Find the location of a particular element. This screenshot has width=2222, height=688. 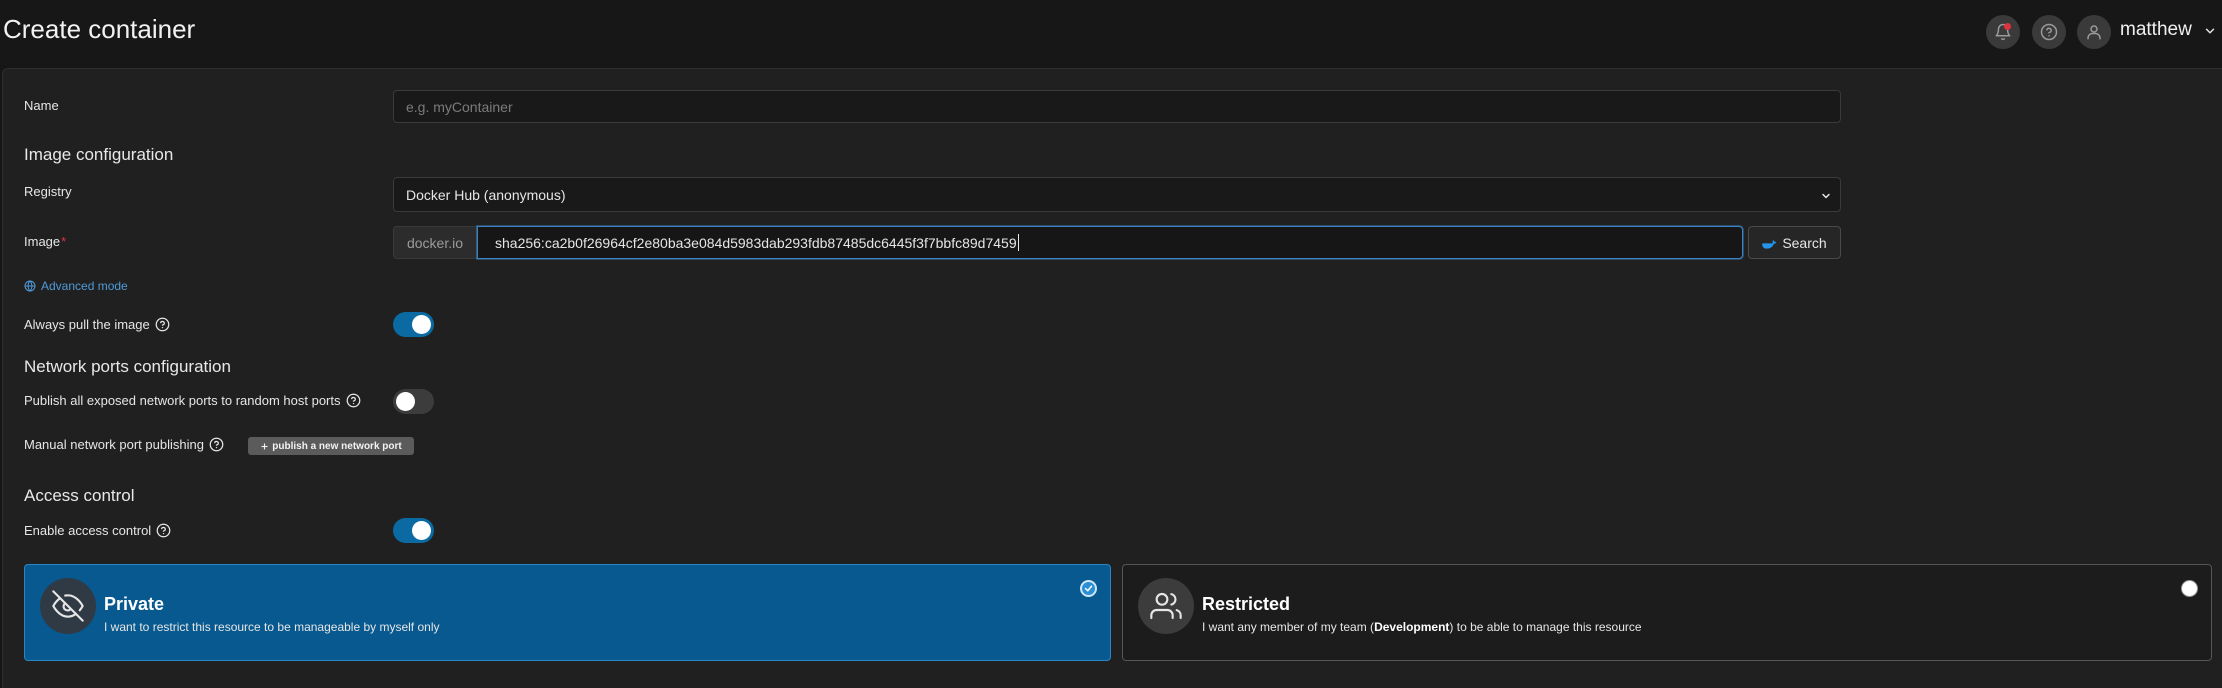

notification-dot is located at coordinates (2007, 26).